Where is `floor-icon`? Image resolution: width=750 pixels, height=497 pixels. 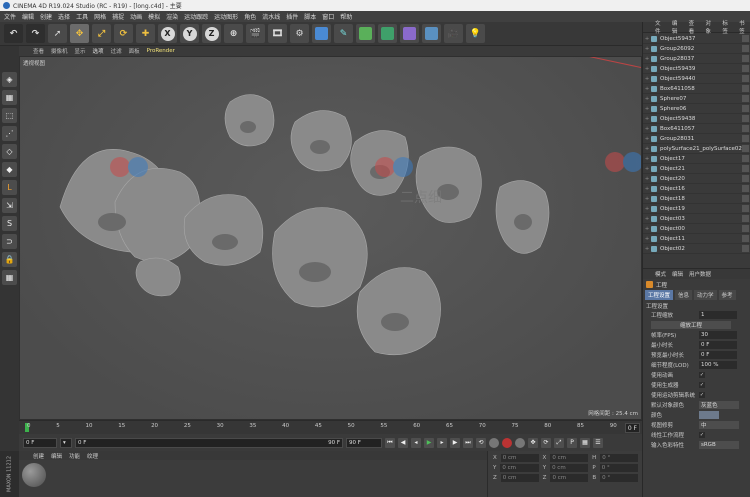
floor-icon is located at coordinates (431, 33).